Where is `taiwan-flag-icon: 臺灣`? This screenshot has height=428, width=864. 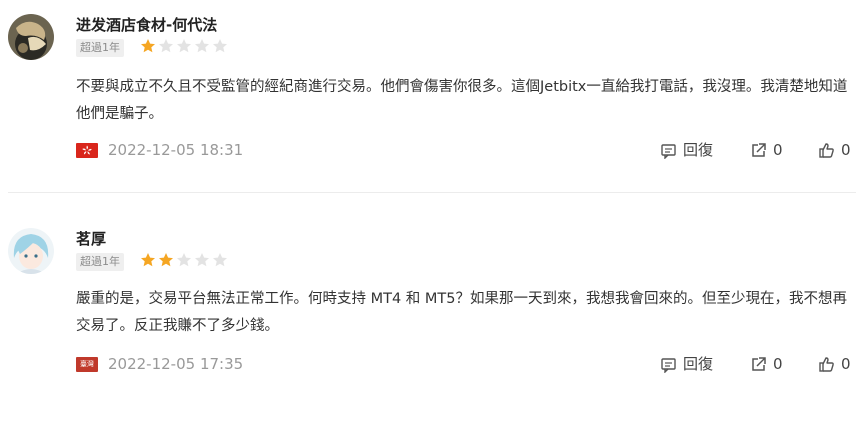
taiwan-flag-icon: 臺灣 is located at coordinates (87, 364).